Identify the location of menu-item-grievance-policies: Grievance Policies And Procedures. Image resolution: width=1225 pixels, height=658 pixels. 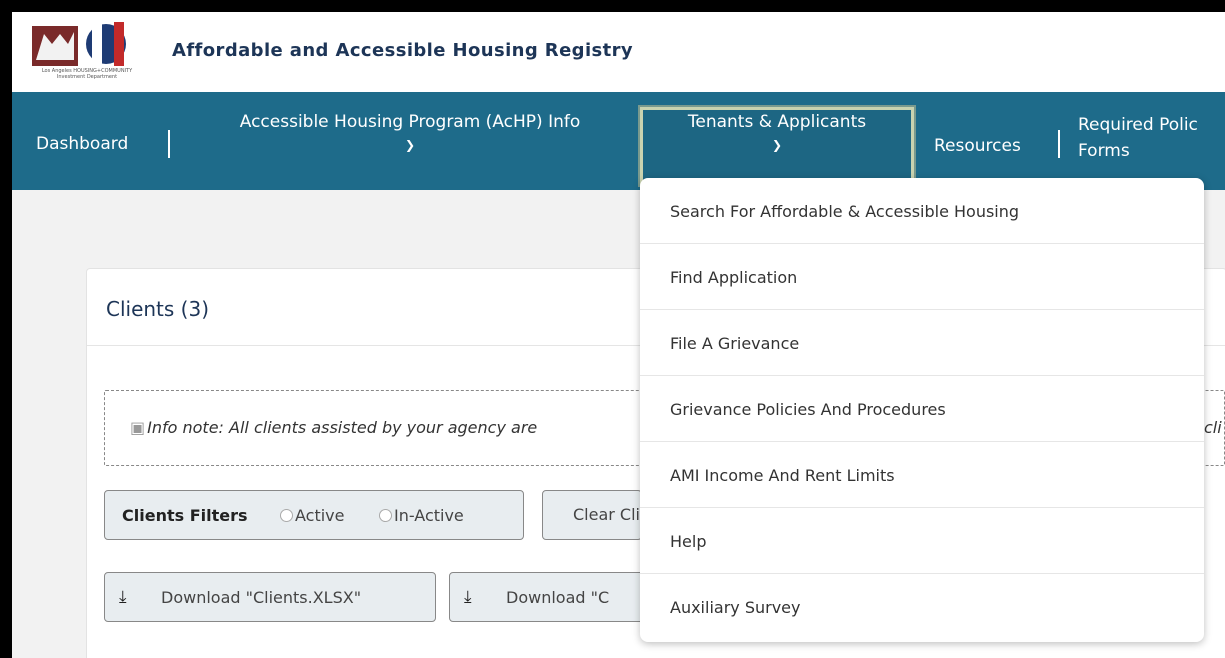
(922, 409).